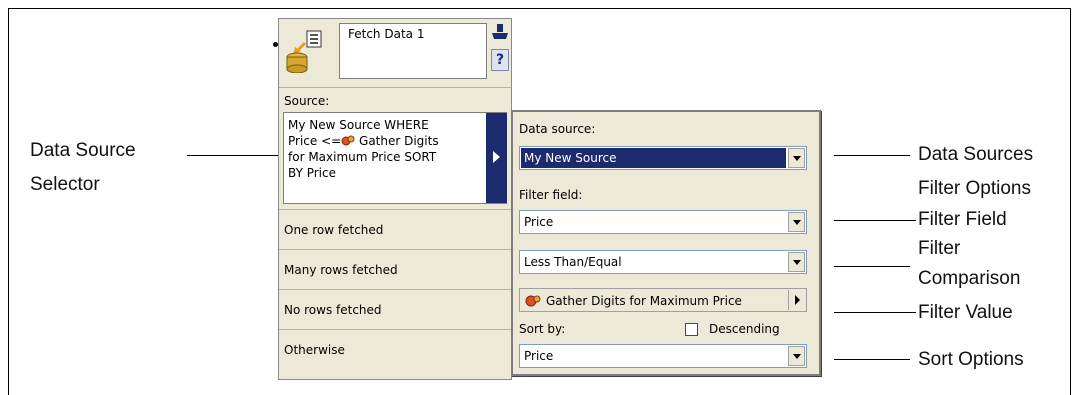 This screenshot has width=1079, height=395. I want to click on sort-by-dropdown: Price, so click(663, 356).